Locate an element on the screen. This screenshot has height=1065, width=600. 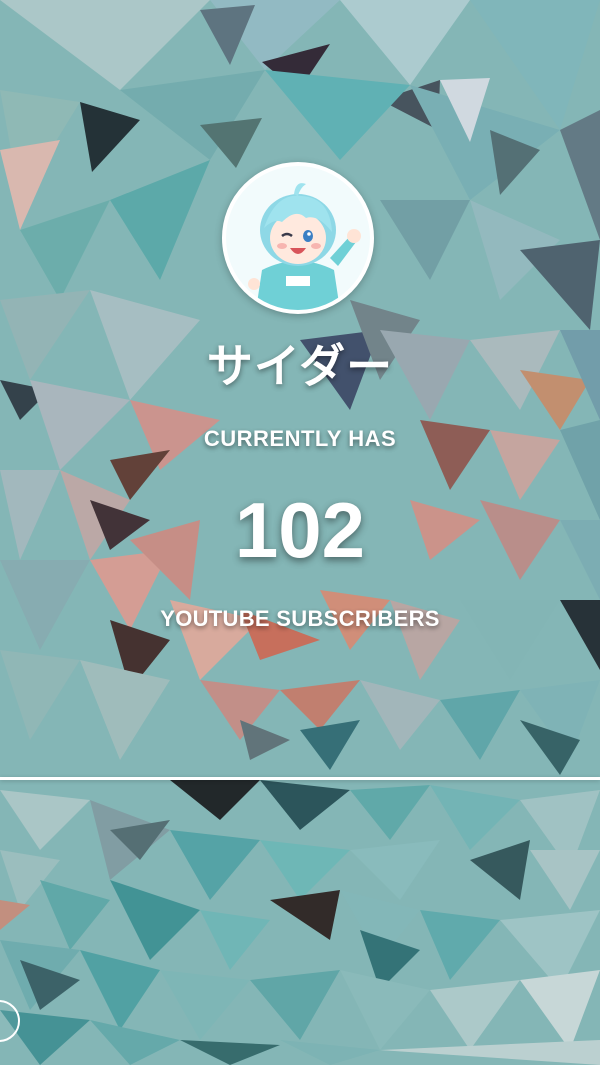
subscriber-count: 102 is located at coordinates (300, 530).